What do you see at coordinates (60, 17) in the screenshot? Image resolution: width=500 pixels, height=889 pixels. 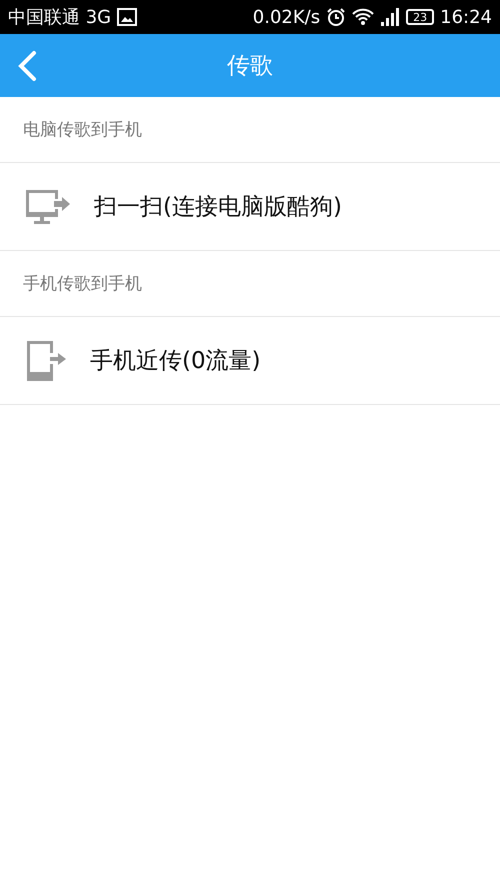 I see `carrier-text: 中国联通 3G` at bounding box center [60, 17].